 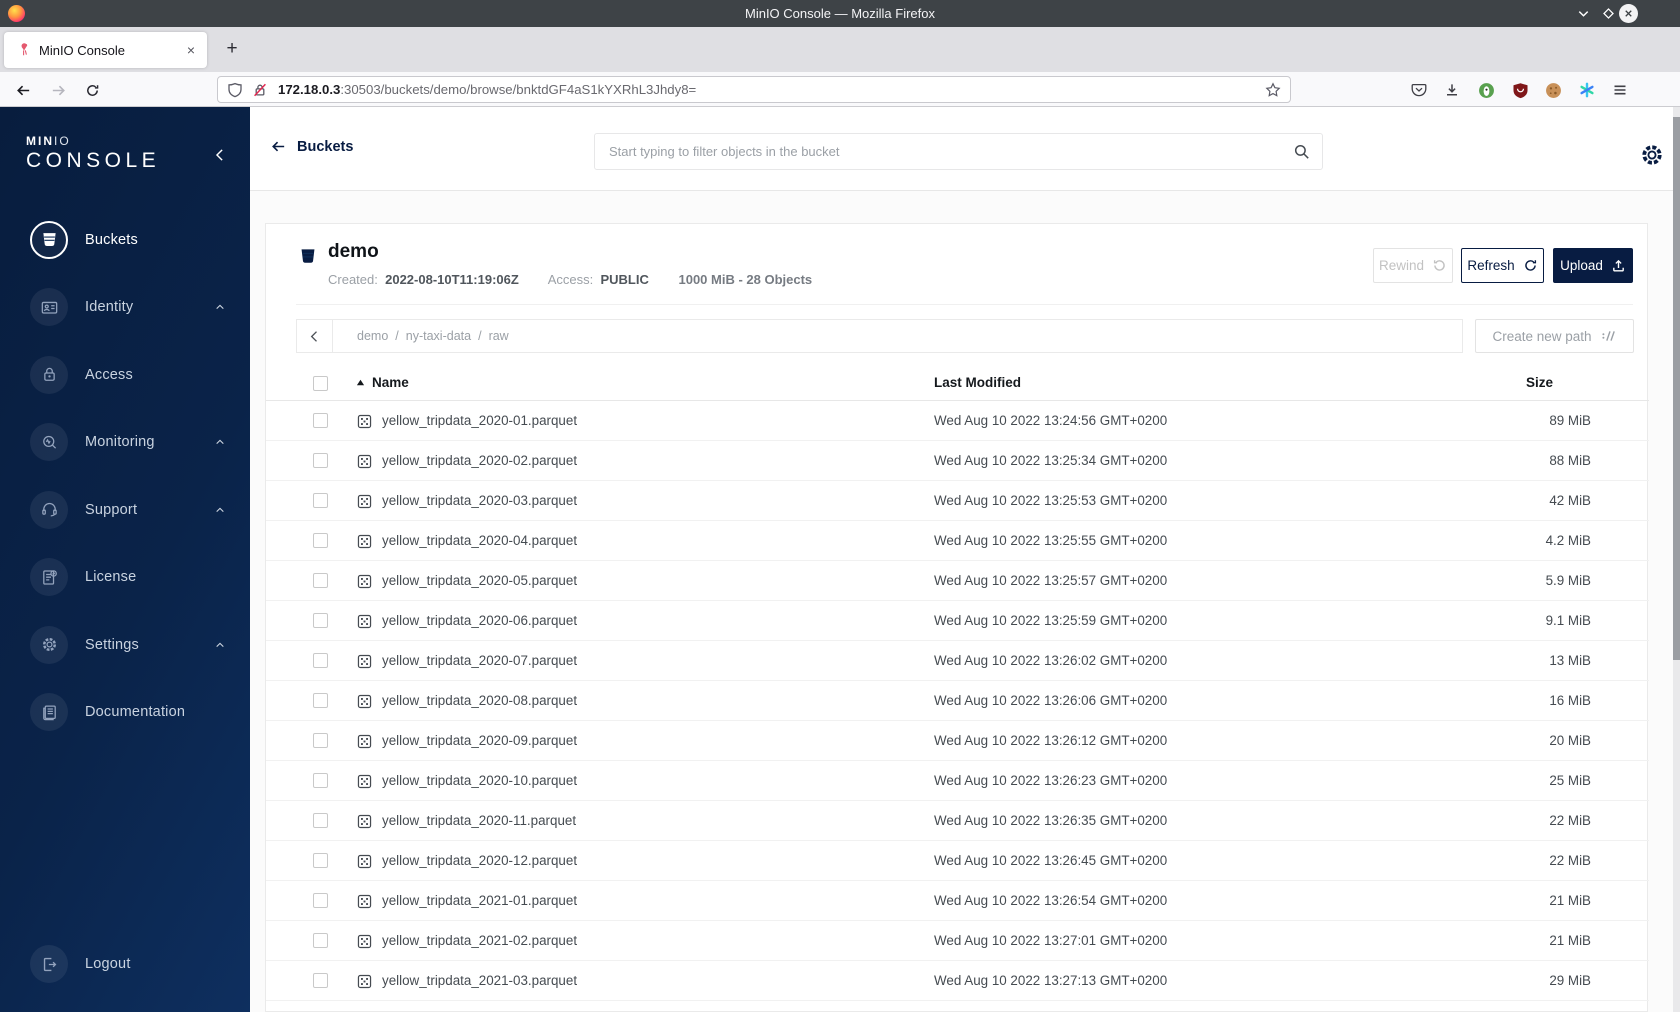 What do you see at coordinates (479, 740) in the screenshot?
I see `object-name: yellow_tripdata_2020-09.parquet` at bounding box center [479, 740].